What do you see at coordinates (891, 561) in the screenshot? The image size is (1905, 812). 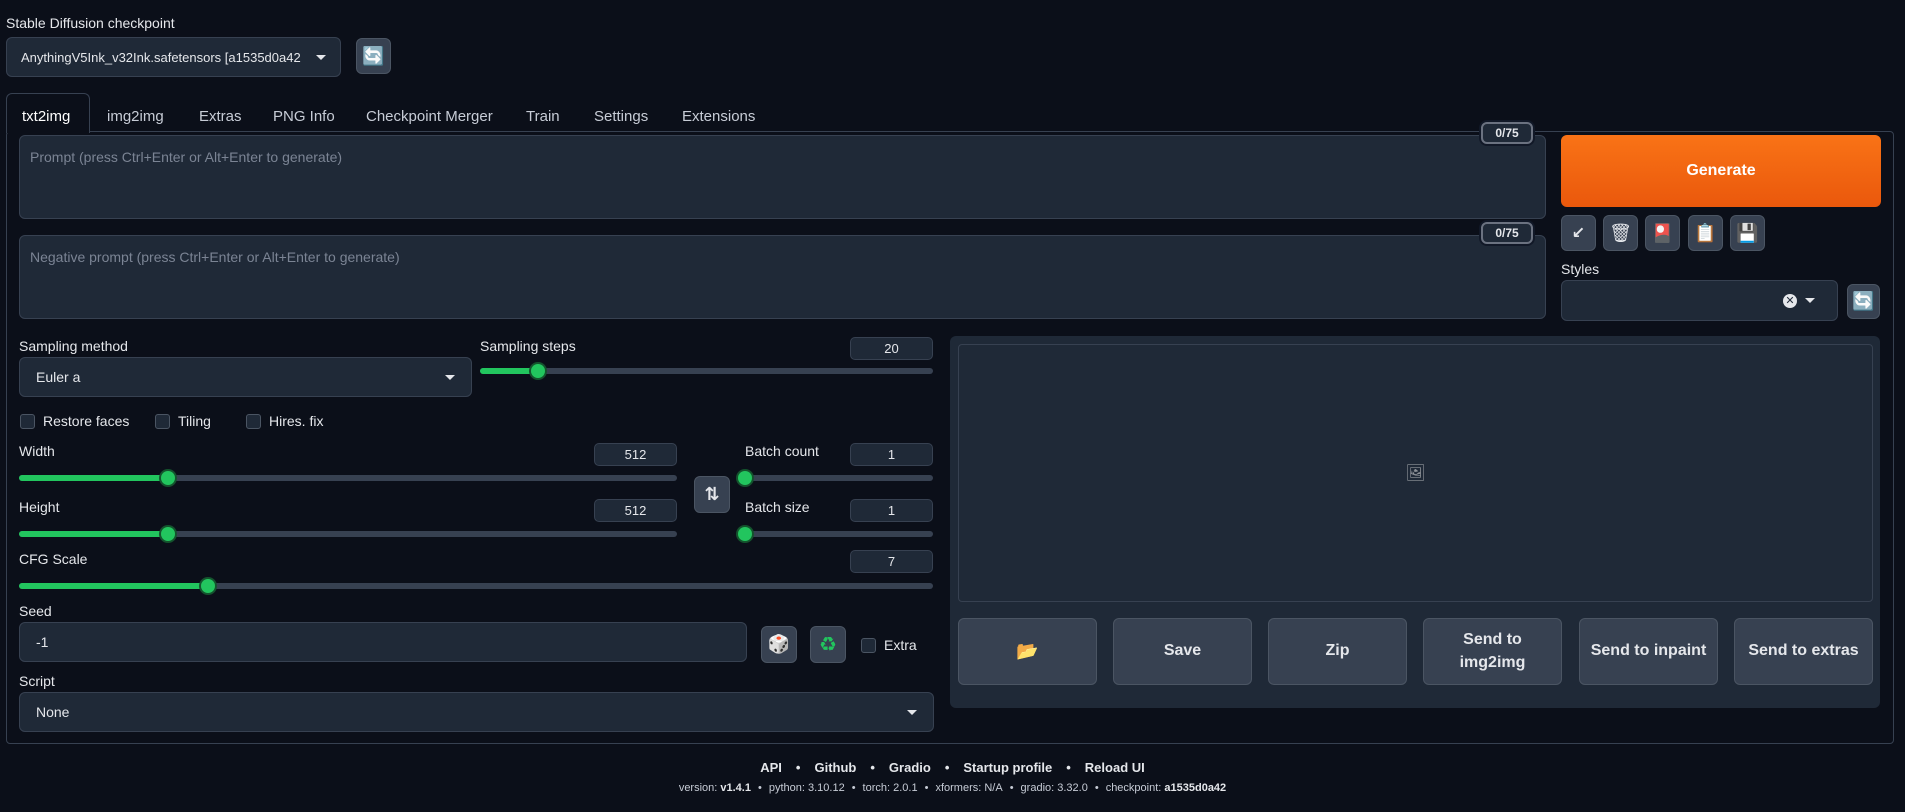 I see `cfg-scale-number: 7` at bounding box center [891, 561].